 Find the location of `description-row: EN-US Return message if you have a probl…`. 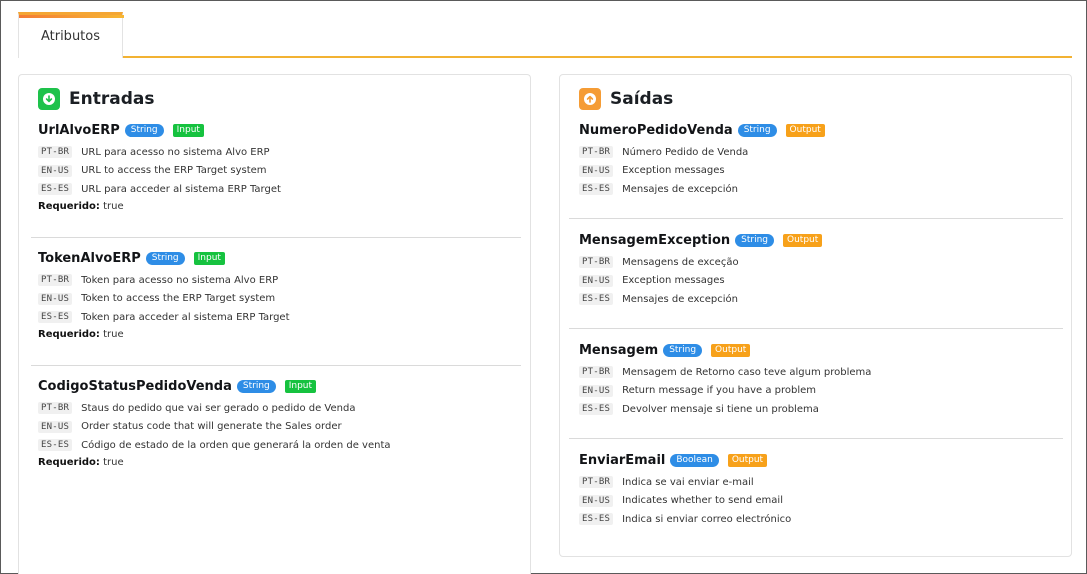

description-row: EN-US Return message if you have a probl… is located at coordinates (814, 391).